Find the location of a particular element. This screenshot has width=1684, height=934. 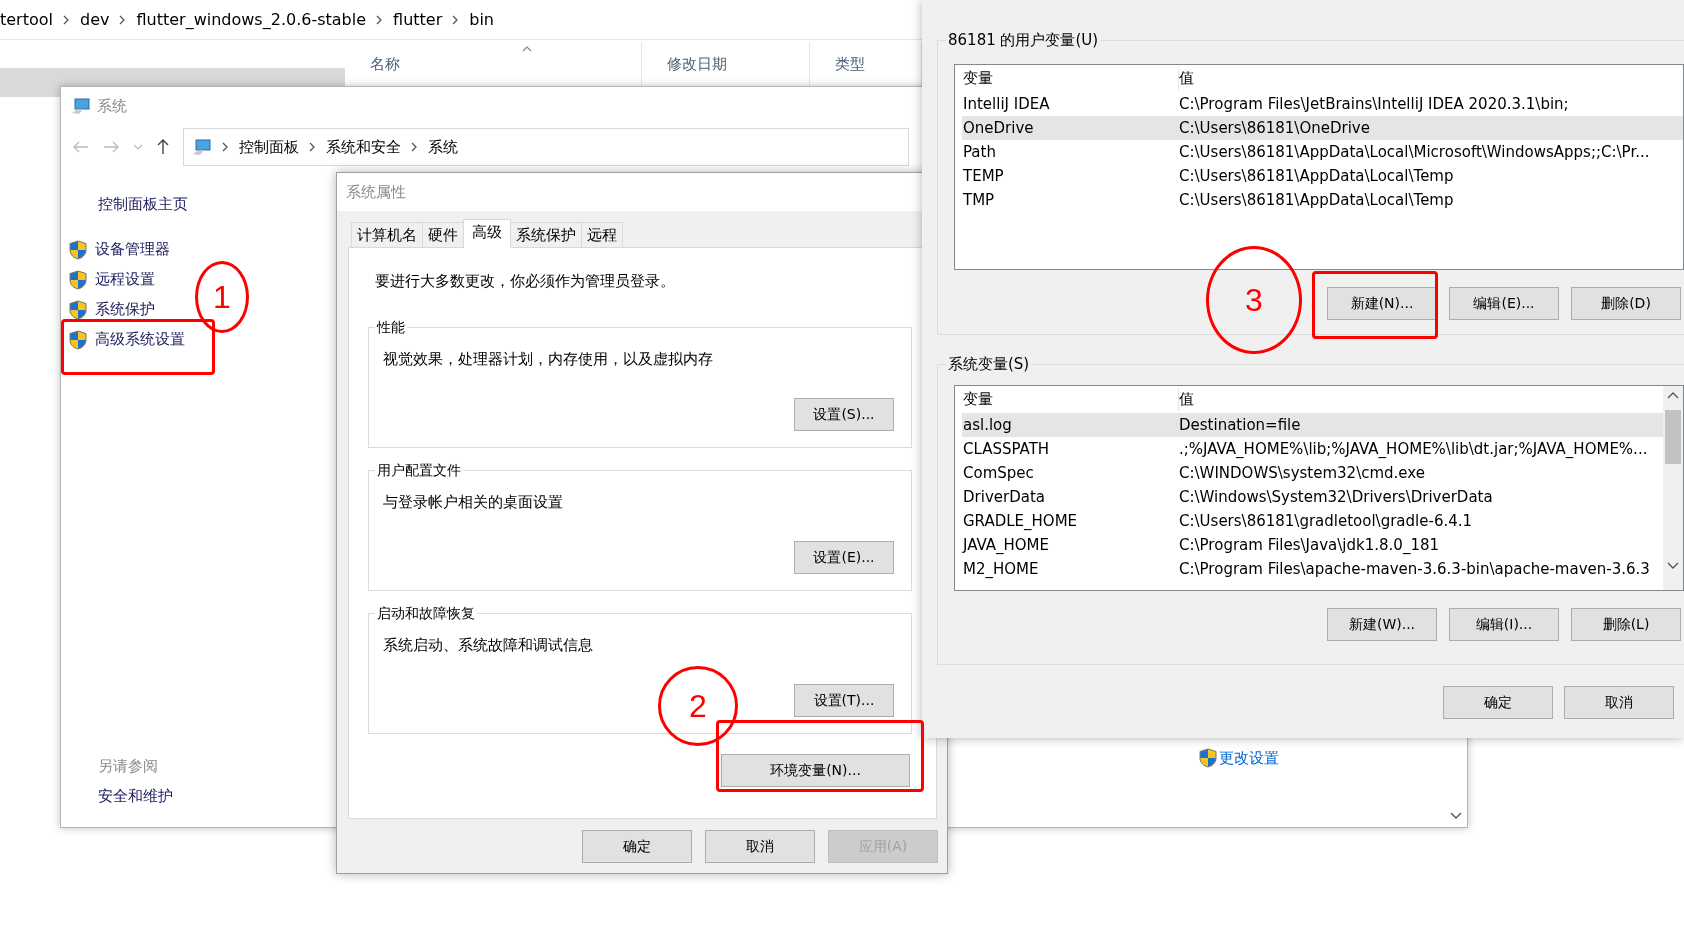

table-cell-text: ComSpec is located at coordinates (998, 473).